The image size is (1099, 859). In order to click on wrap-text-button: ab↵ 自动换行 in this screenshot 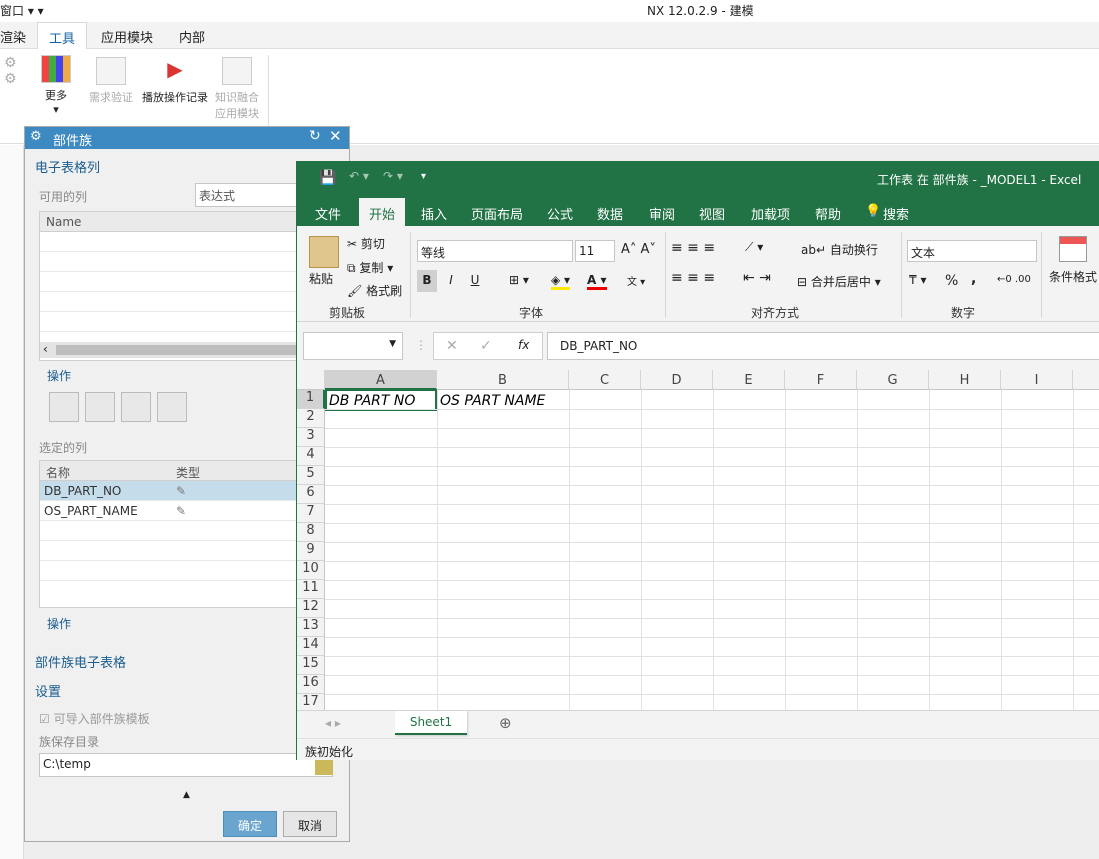, I will do `click(839, 249)`.